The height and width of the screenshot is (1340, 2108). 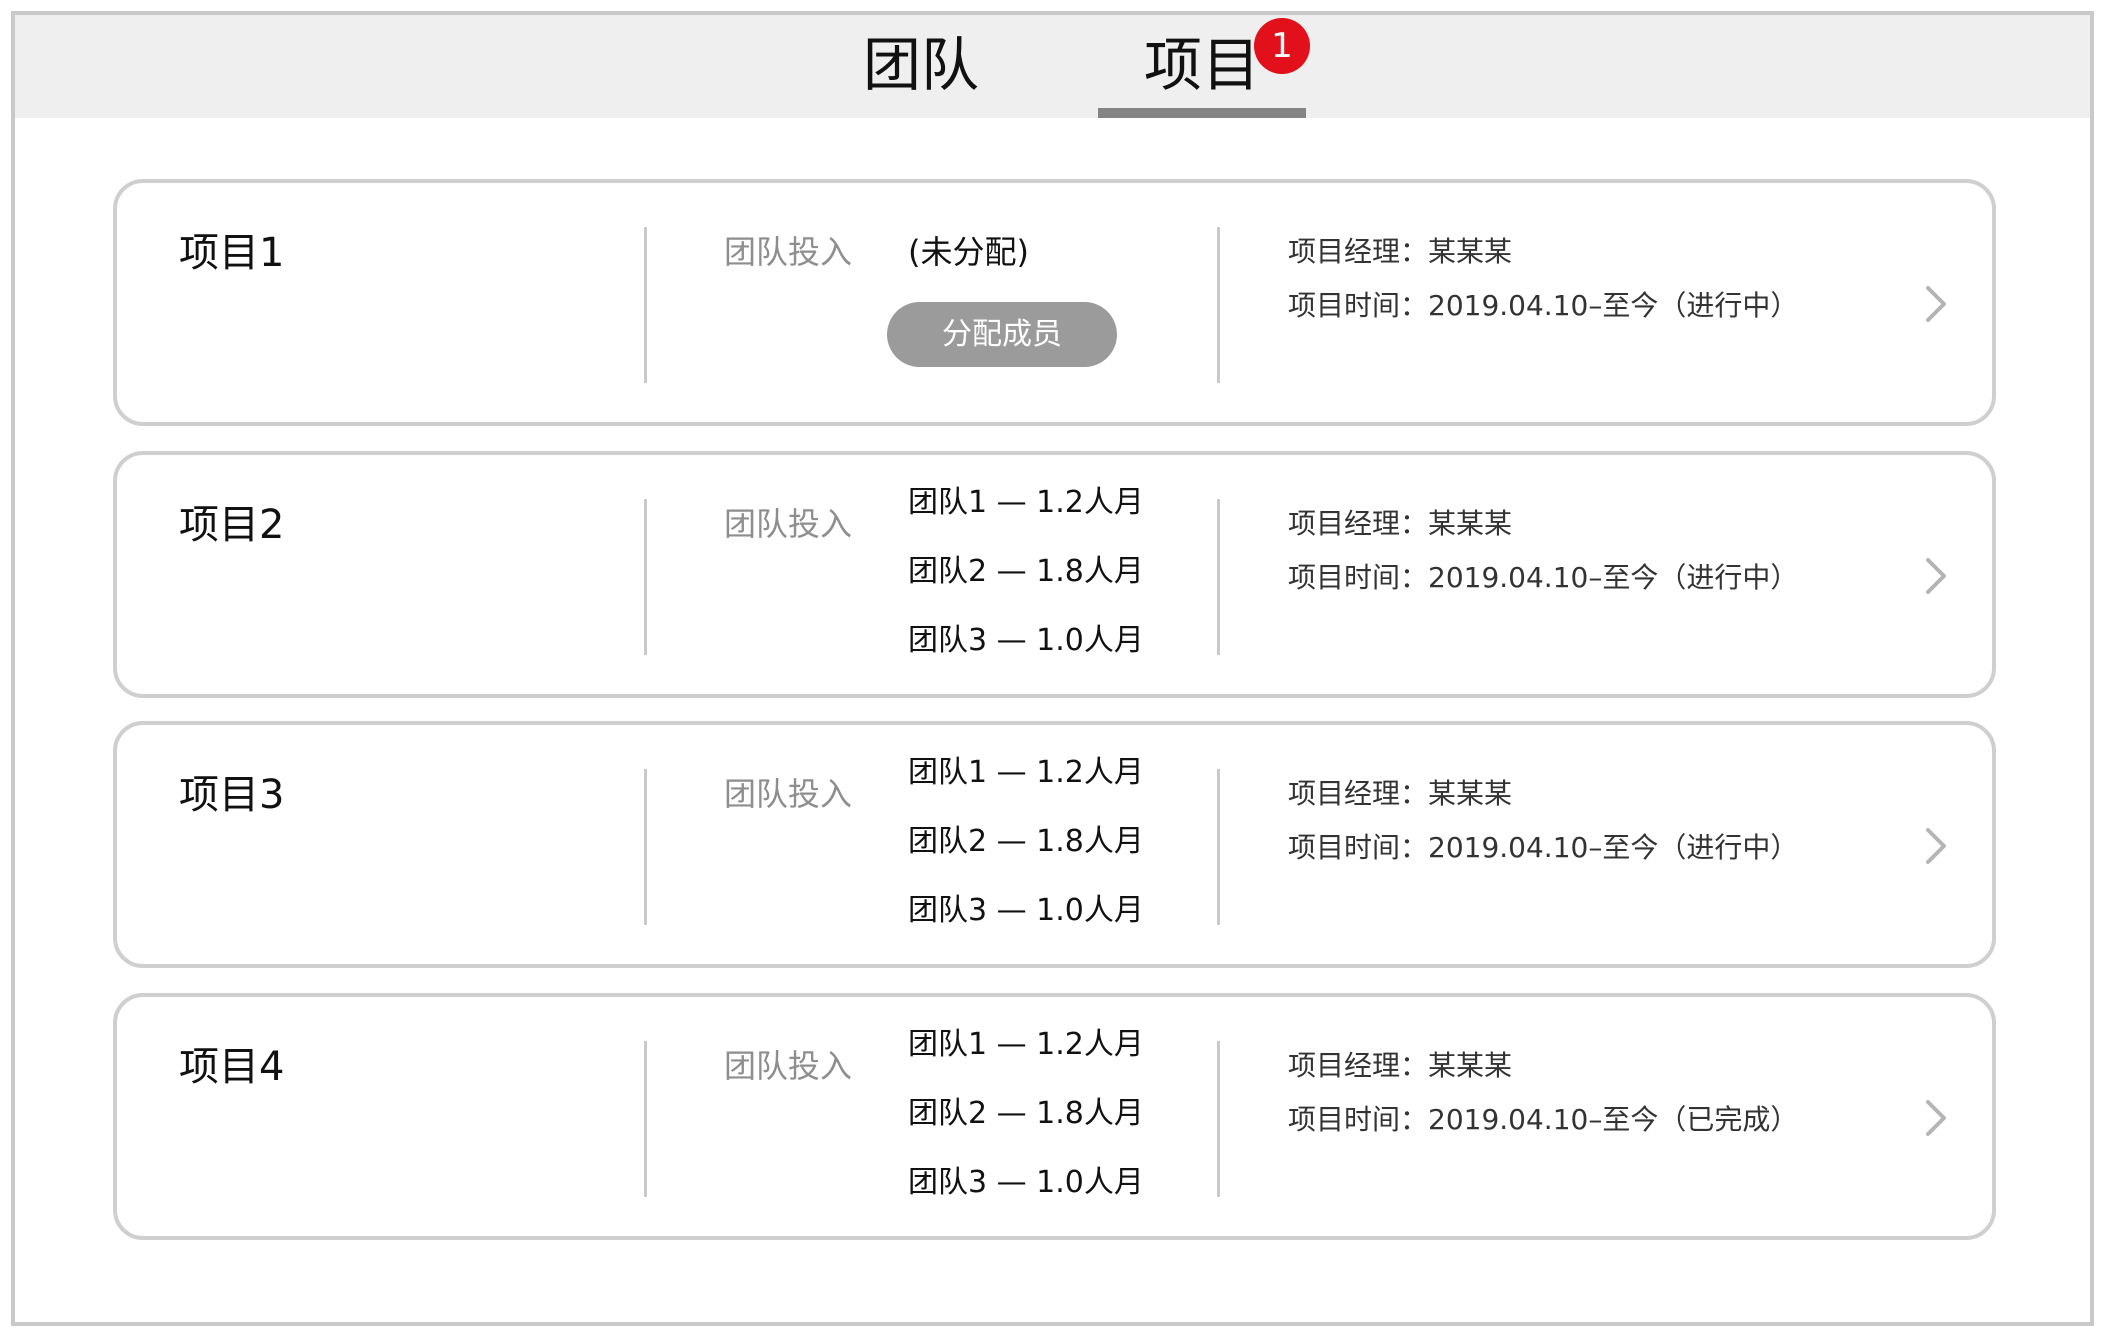 I want to click on project-name: 项目1, so click(x=232, y=253).